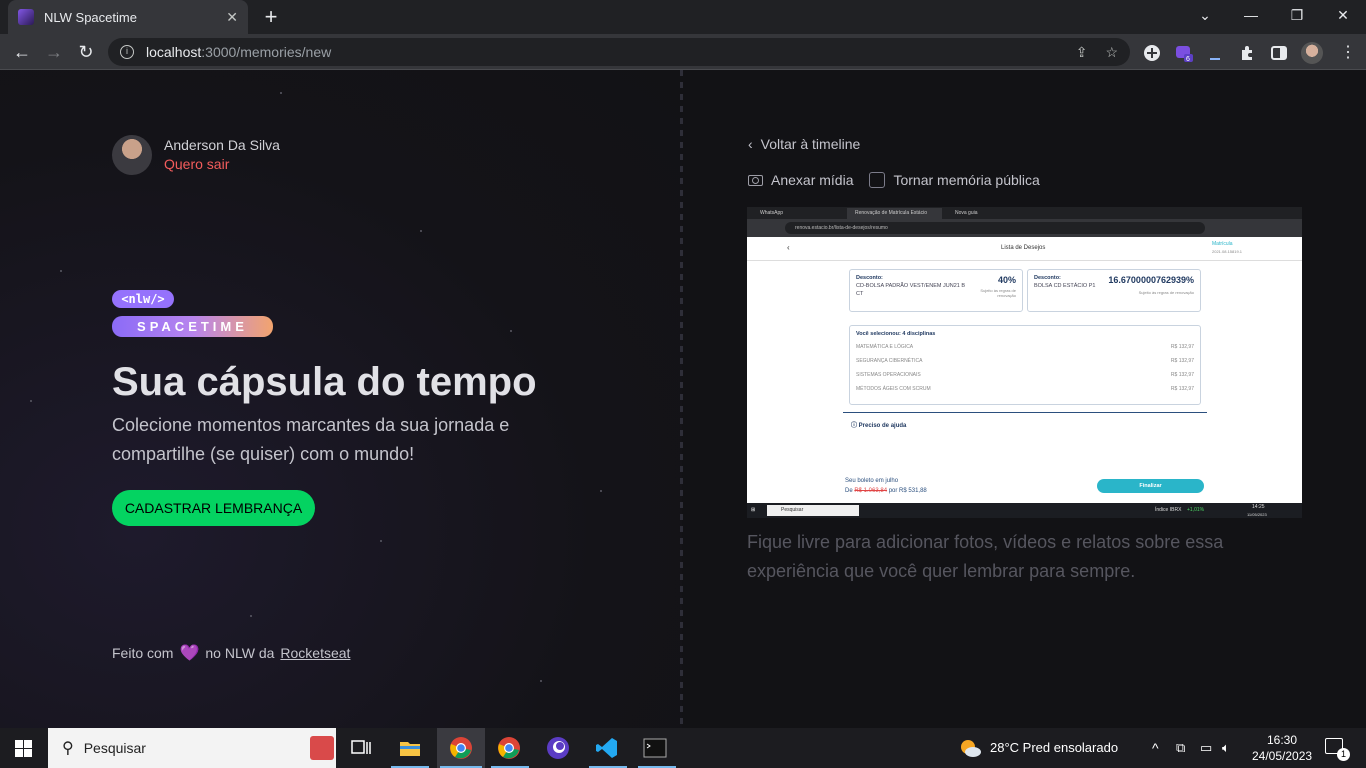  I want to click on url-host: localhost, so click(174, 52).